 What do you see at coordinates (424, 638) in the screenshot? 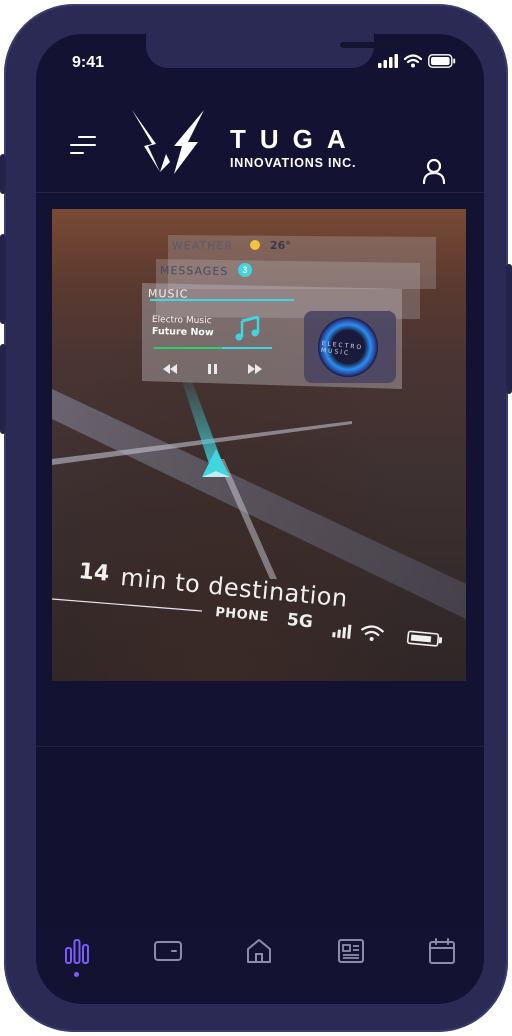
I see `hud-battery-icon` at bounding box center [424, 638].